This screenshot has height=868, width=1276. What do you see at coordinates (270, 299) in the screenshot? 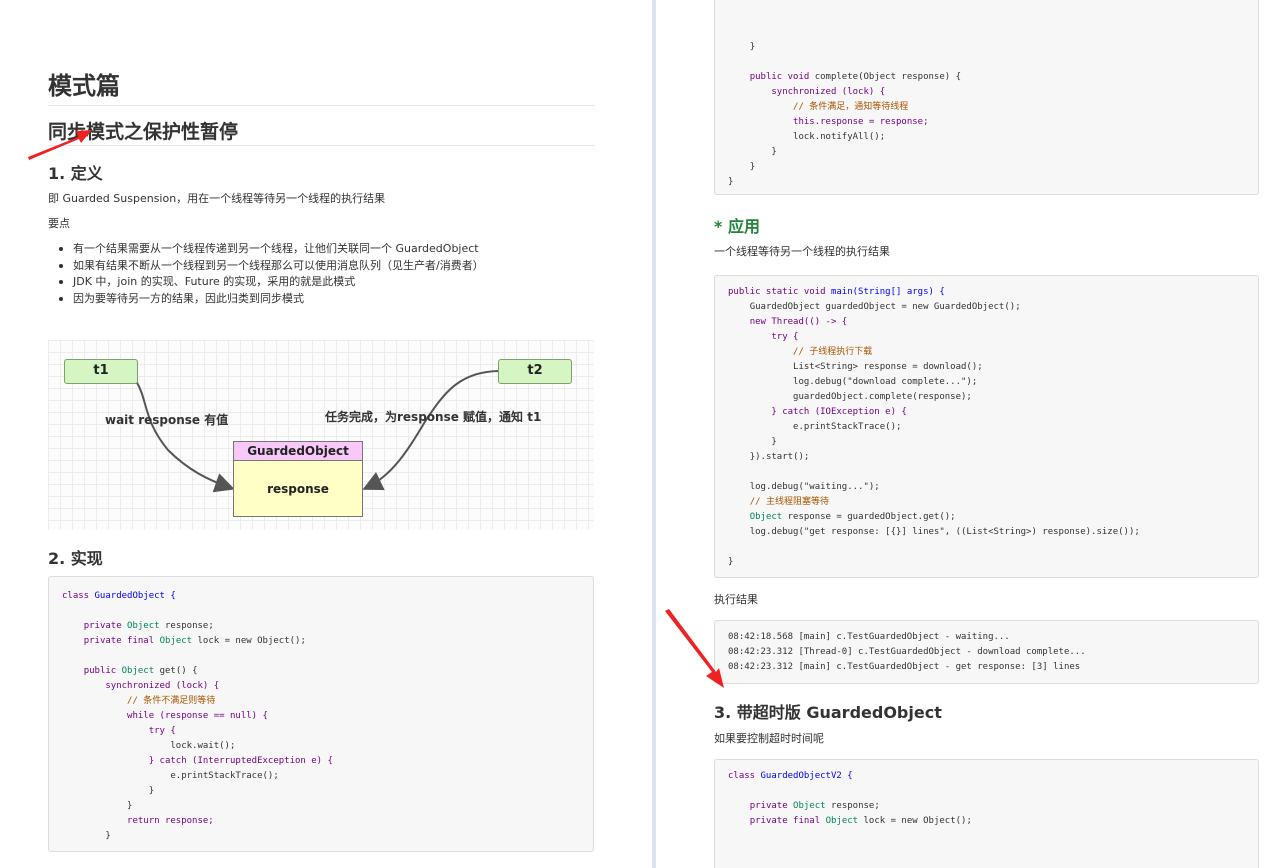
I see `list-item: 因为要等待另一方的结果，因此归类到同步模式` at bounding box center [270, 299].